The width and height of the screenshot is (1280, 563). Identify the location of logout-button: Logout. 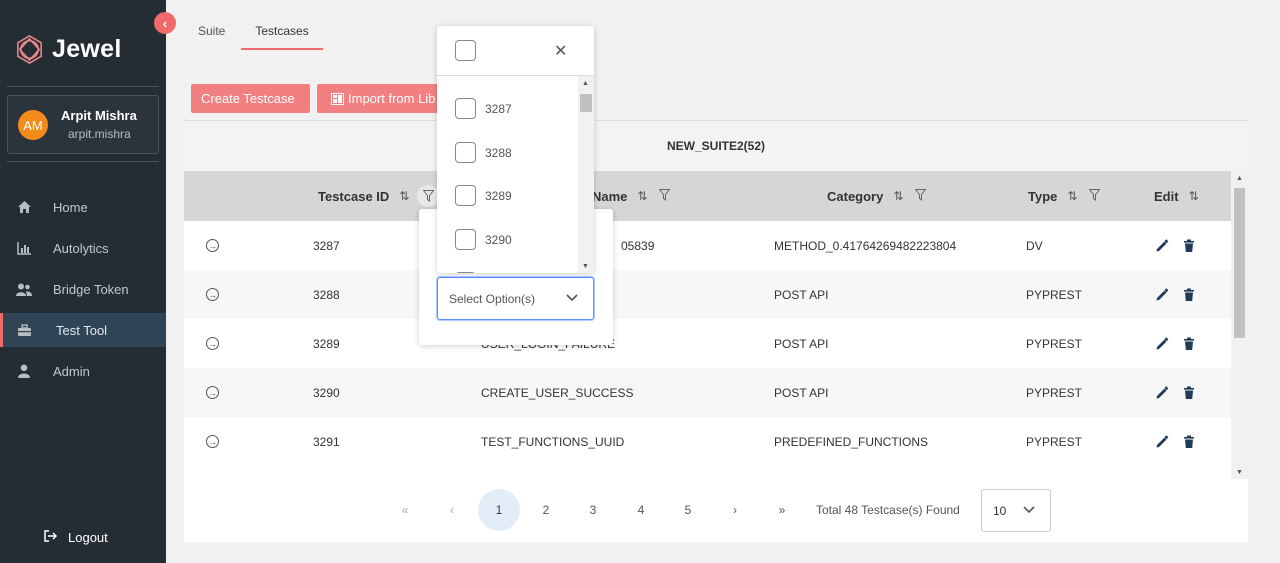
(76, 537).